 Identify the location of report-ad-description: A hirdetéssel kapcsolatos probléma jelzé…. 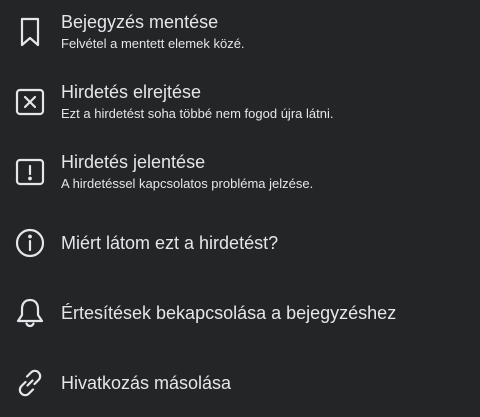
(187, 183).